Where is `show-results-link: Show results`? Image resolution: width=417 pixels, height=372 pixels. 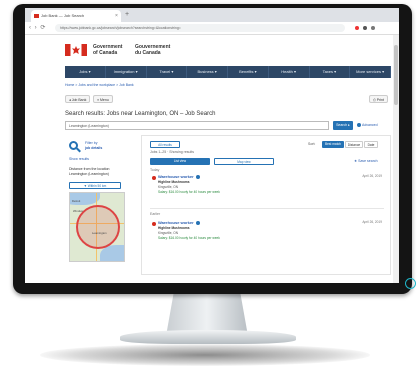 show-results-link: Show results is located at coordinates (79, 159).